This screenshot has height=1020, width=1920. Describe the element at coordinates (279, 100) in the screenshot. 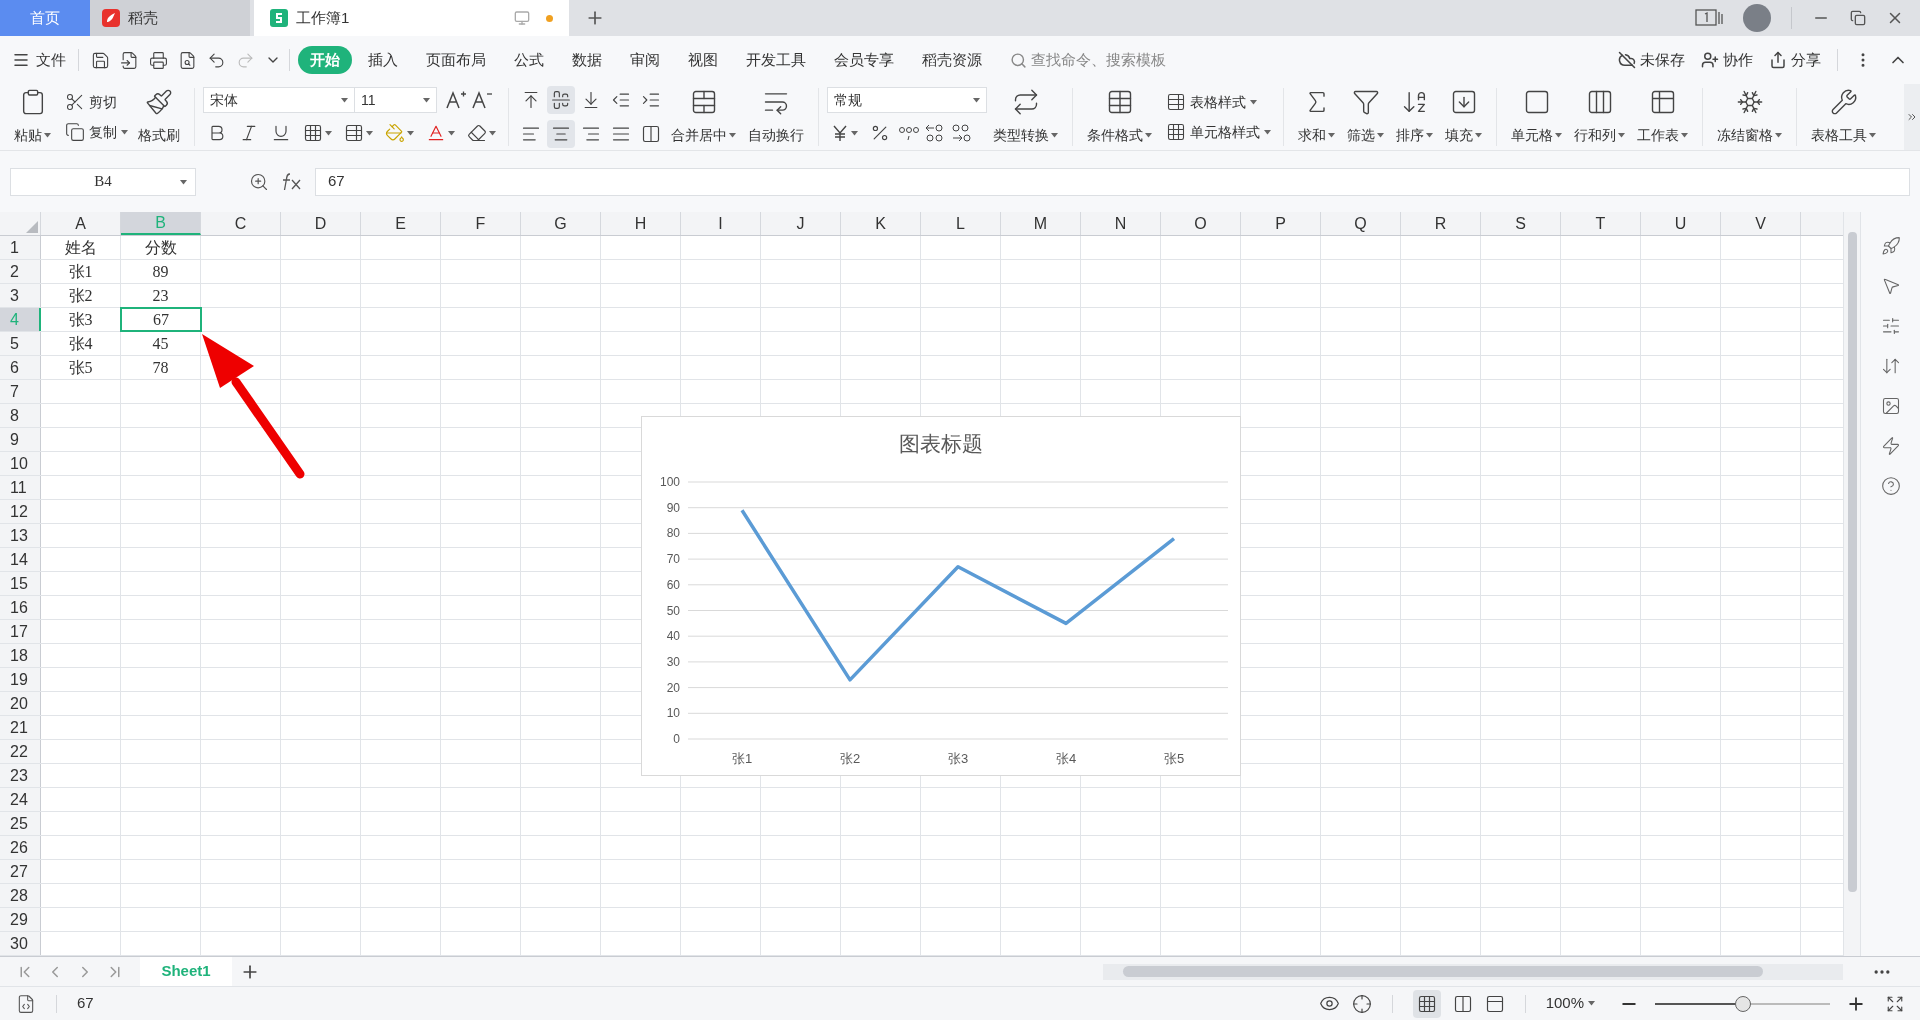

I see `font-name-dropdown: 宋体` at that location.